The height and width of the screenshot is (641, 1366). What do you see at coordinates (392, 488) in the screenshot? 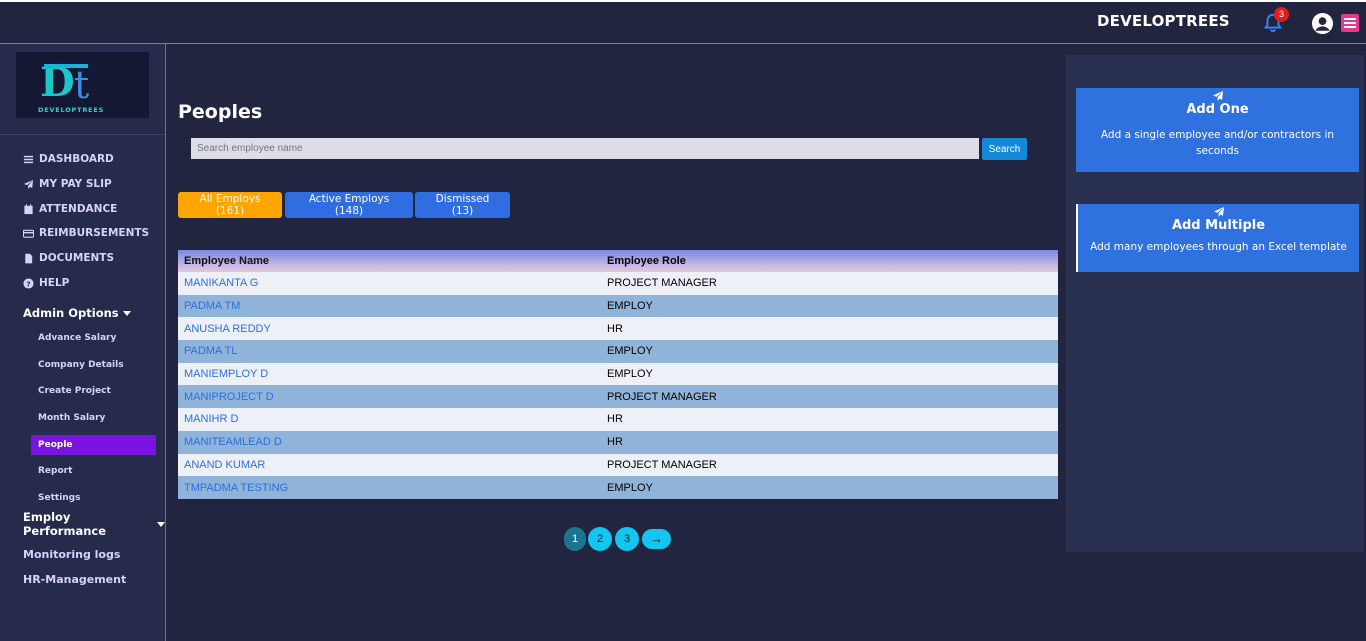
I see `employee-name-link: TMPADMA TESTING` at bounding box center [392, 488].